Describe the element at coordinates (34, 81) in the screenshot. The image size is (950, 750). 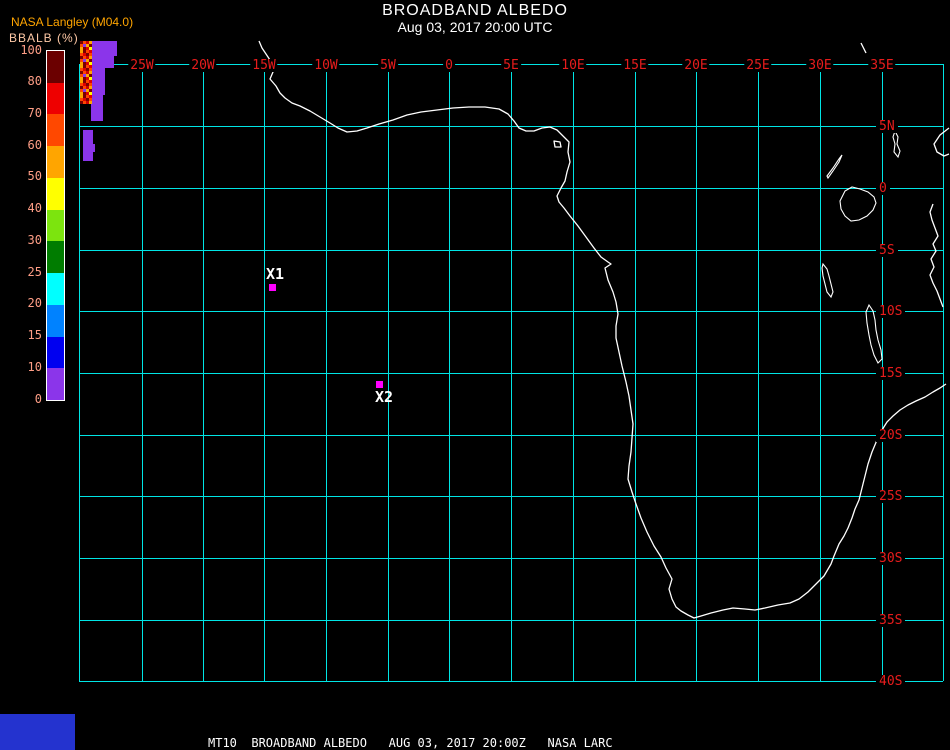
I see `colorbar-tick-label: 80` at that location.